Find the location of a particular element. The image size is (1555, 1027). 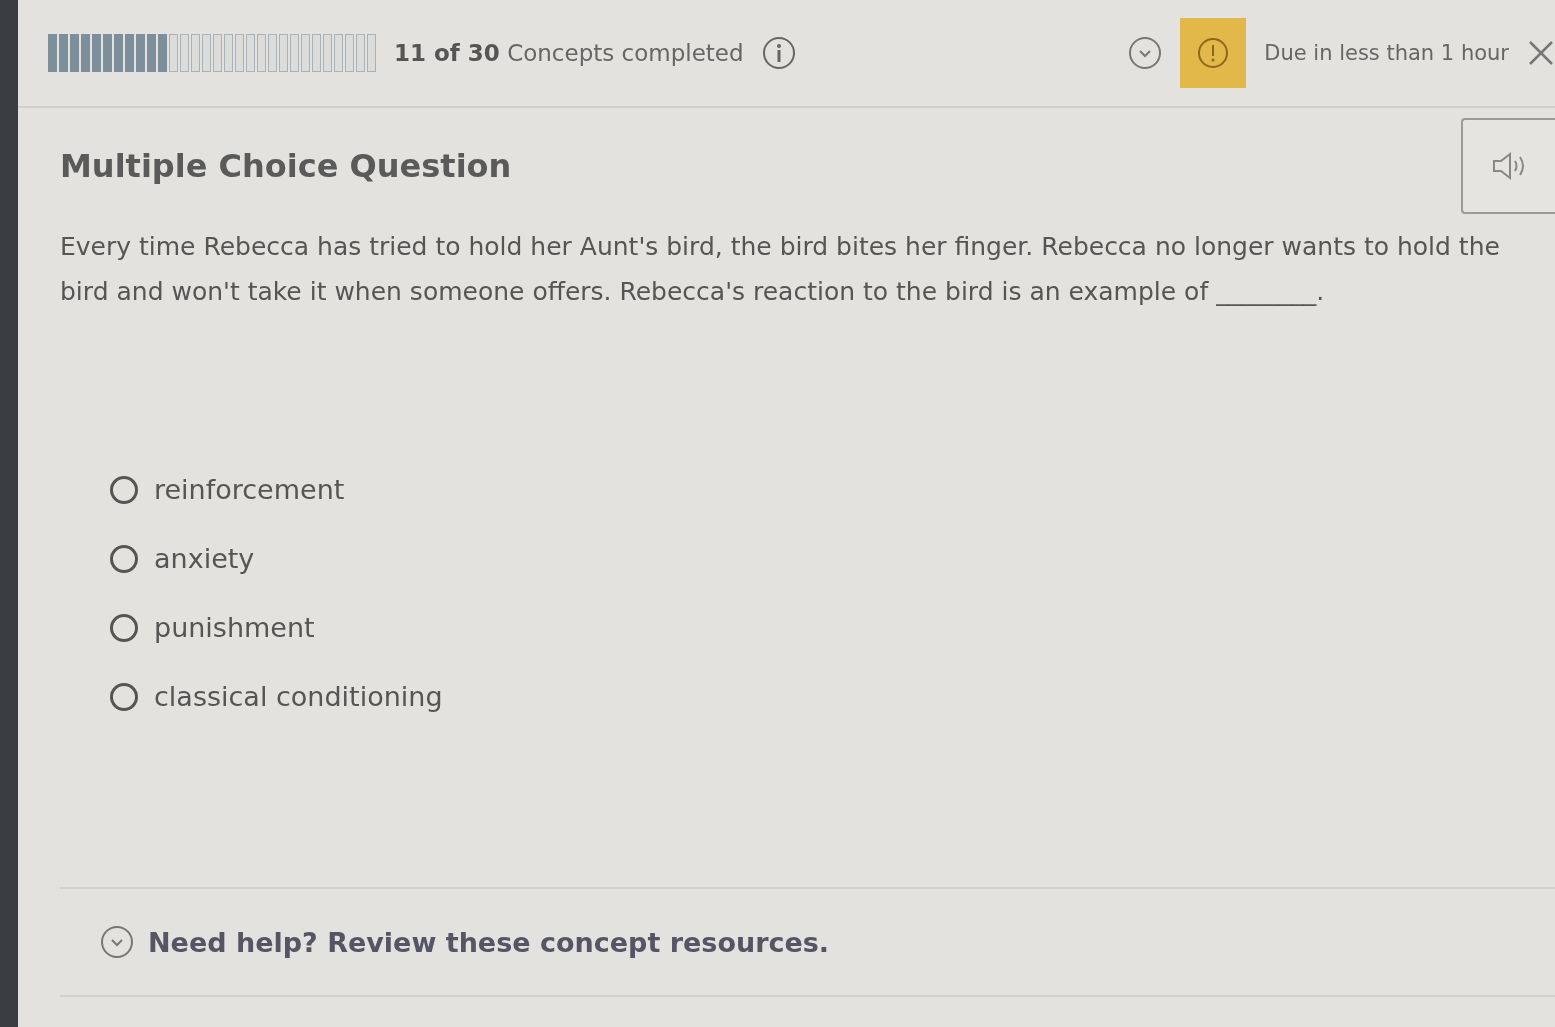

question-text: Every time Rebecca has tried to hold her Aunt's bird, the bird bites her finger. Rebecca no longer wants to hold the bird and won't take it when someone offers. Rebecca's reaction to the bird is an example of ________. is located at coordinates (780, 269).